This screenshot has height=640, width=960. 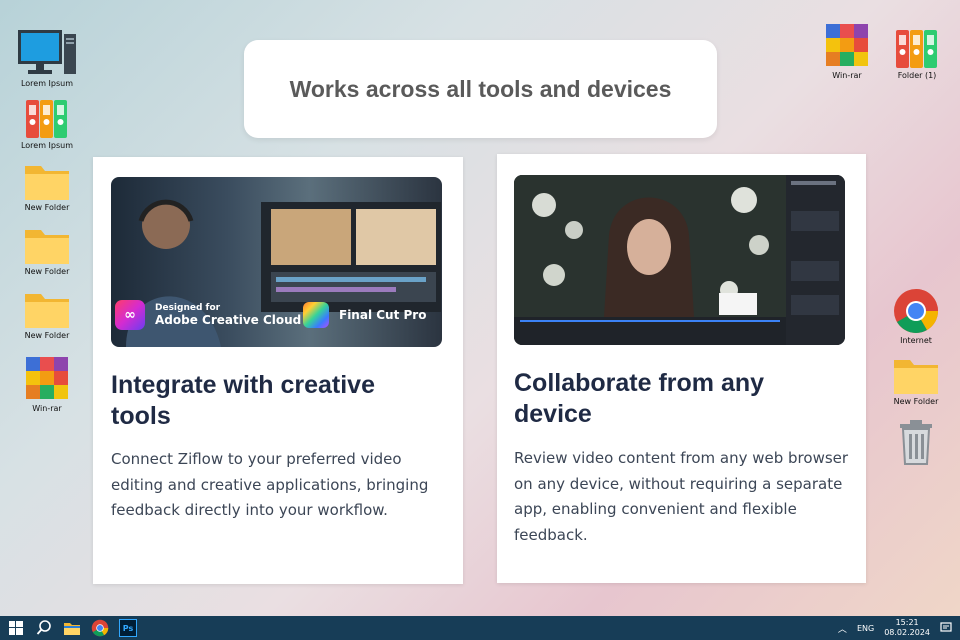 What do you see at coordinates (383, 315) in the screenshot?
I see `badge-second-text: Final Cut Pro` at bounding box center [383, 315].